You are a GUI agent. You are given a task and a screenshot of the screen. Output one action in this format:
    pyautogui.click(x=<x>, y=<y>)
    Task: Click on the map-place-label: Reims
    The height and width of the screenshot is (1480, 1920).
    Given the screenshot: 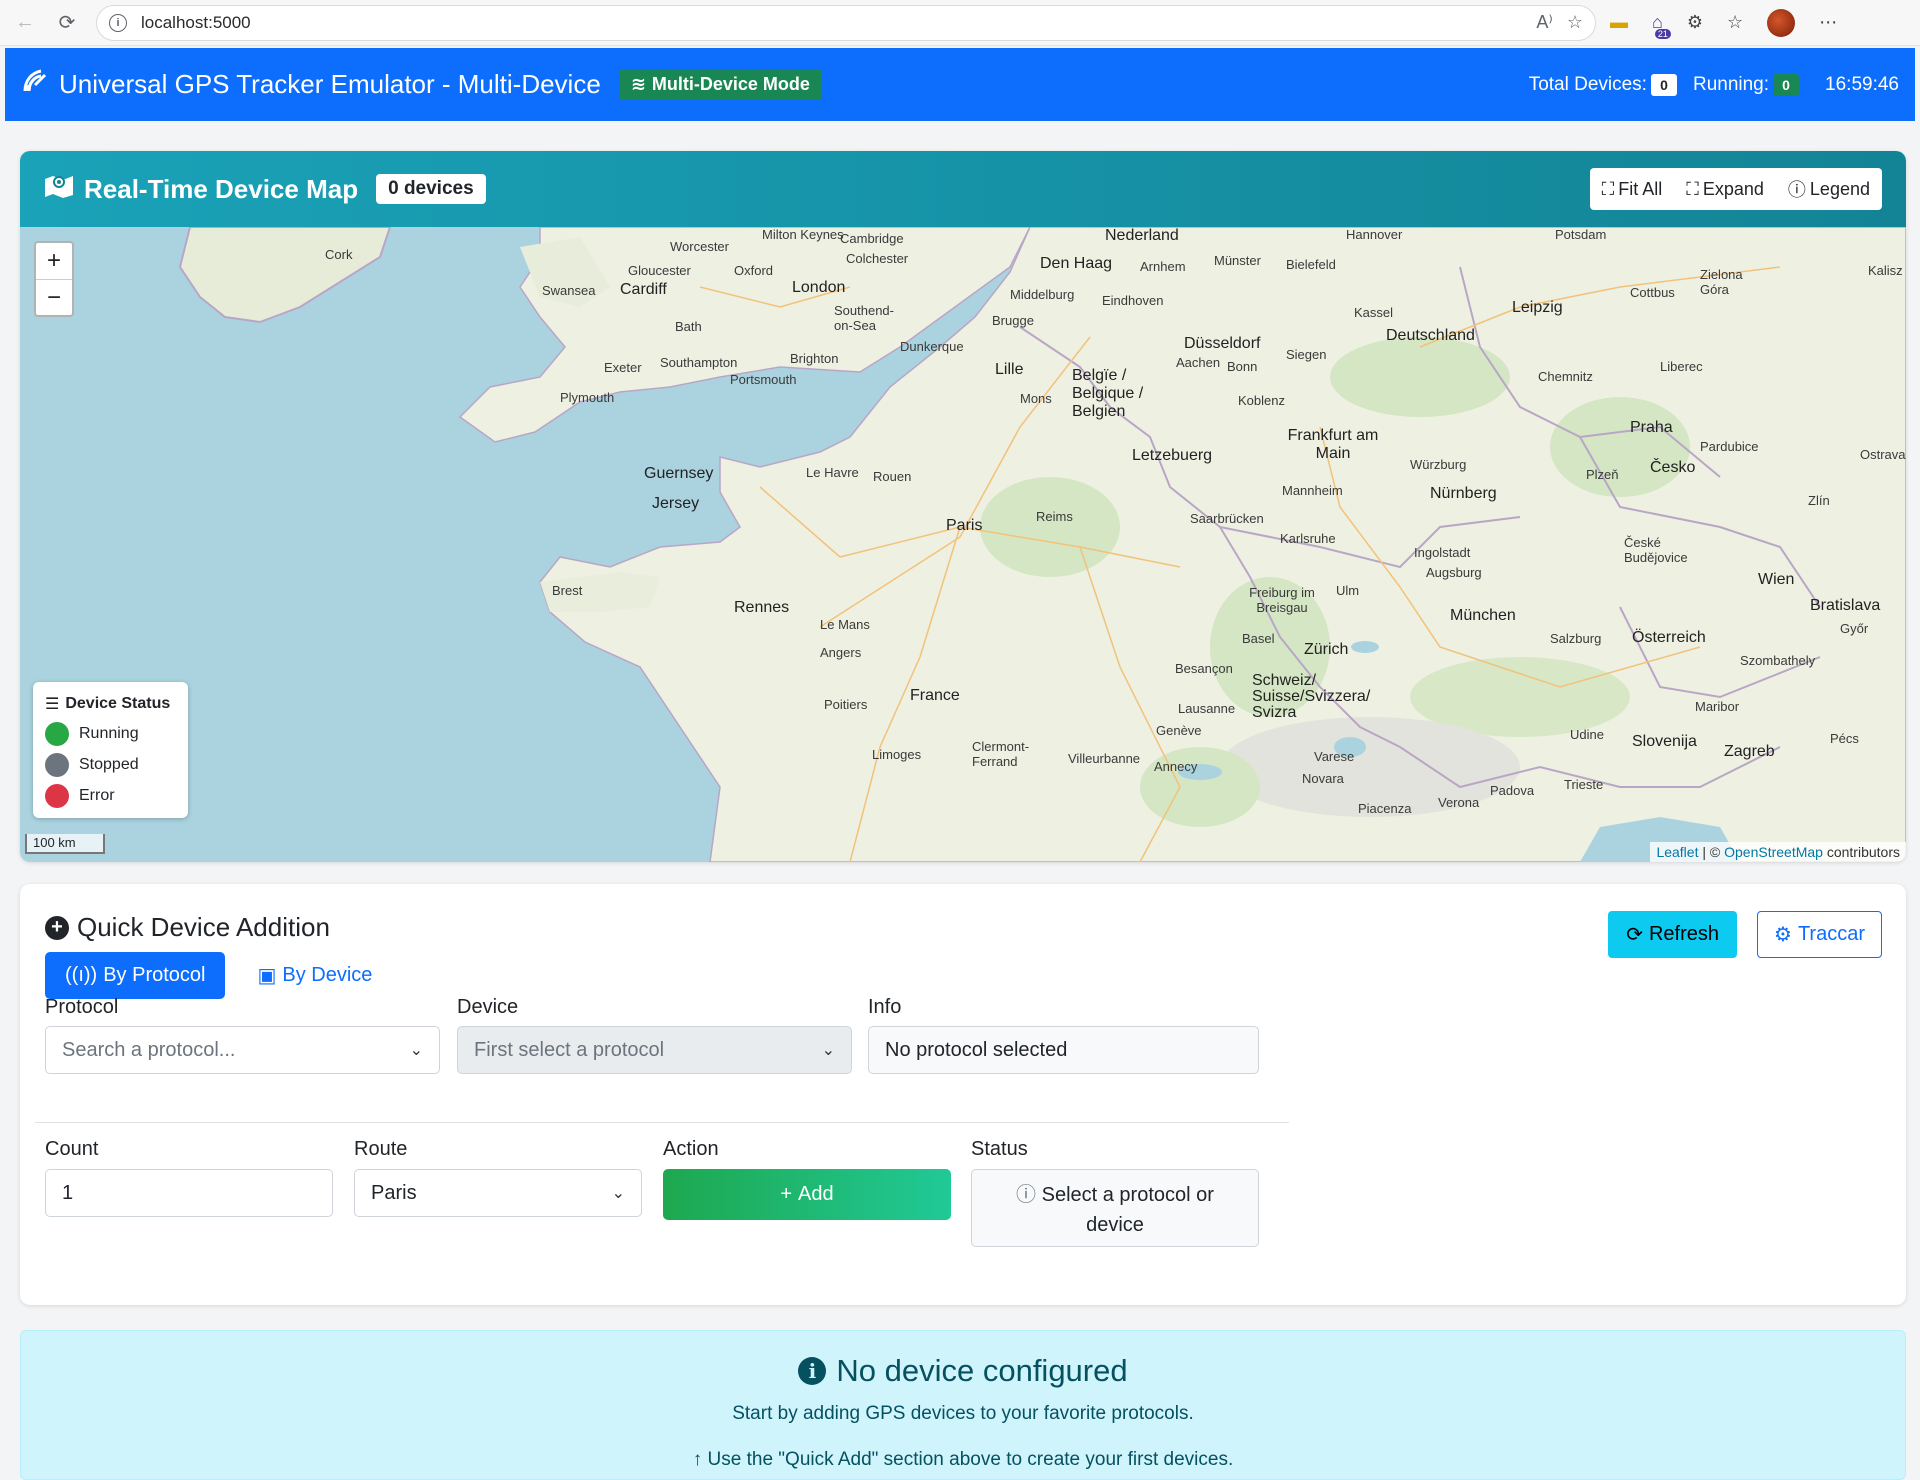 What is the action you would take?
    pyautogui.click(x=1054, y=516)
    